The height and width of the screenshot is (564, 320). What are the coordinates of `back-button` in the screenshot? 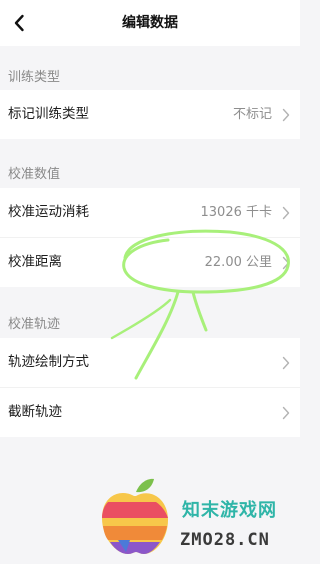 It's located at (19, 23).